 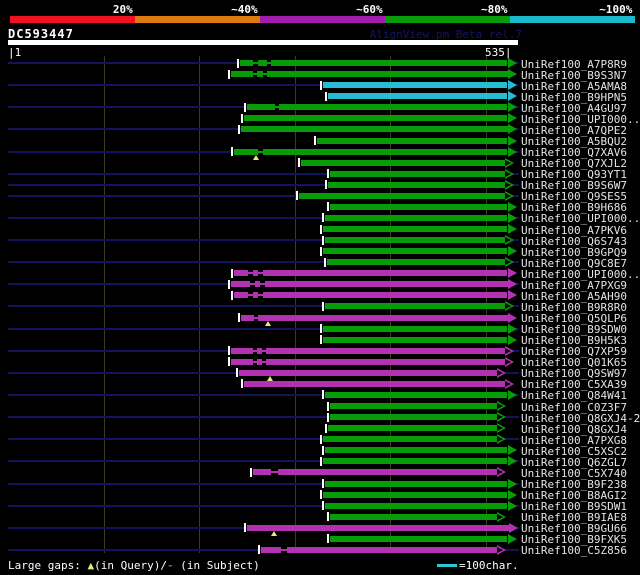 What do you see at coordinates (130, 565) in the screenshot?
I see `legend-mid: (in Query)/` at bounding box center [130, 565].